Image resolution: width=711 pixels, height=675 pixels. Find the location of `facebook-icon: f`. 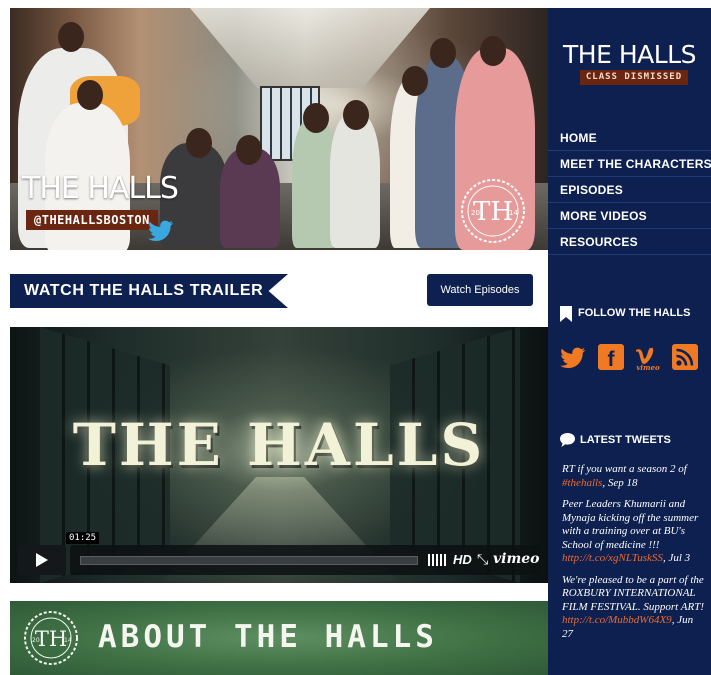

facebook-icon: f is located at coordinates (611, 357).